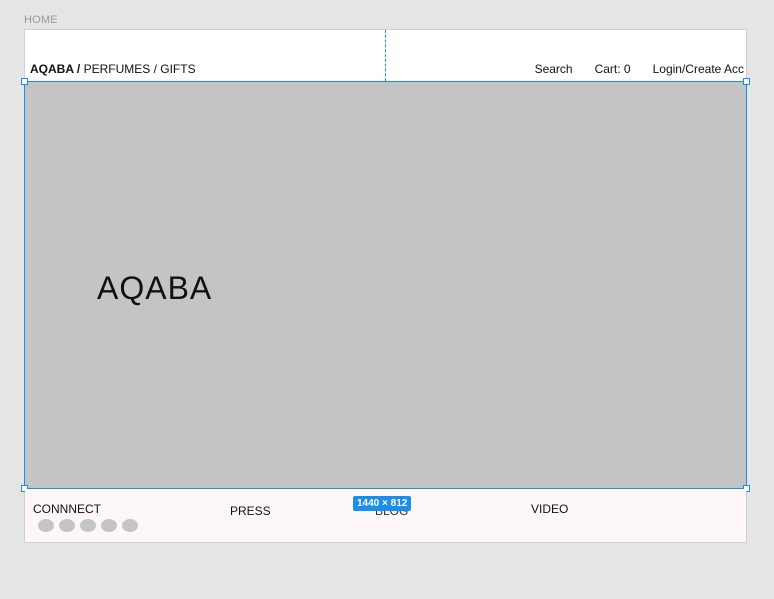 This screenshot has width=774, height=599. Describe the element at coordinates (613, 69) in the screenshot. I see `cart-link: Cart: 0` at that location.